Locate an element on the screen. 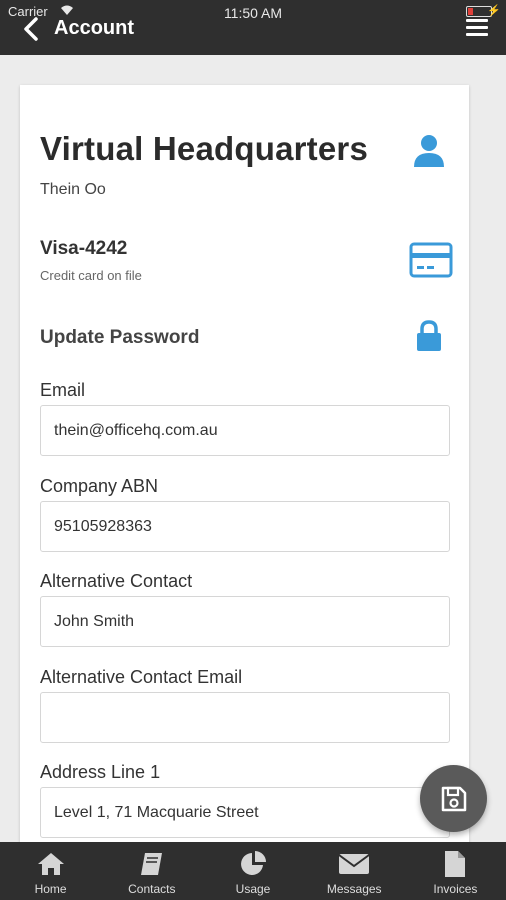 This screenshot has height=900, width=506. credit-card-icon is located at coordinates (431, 260).